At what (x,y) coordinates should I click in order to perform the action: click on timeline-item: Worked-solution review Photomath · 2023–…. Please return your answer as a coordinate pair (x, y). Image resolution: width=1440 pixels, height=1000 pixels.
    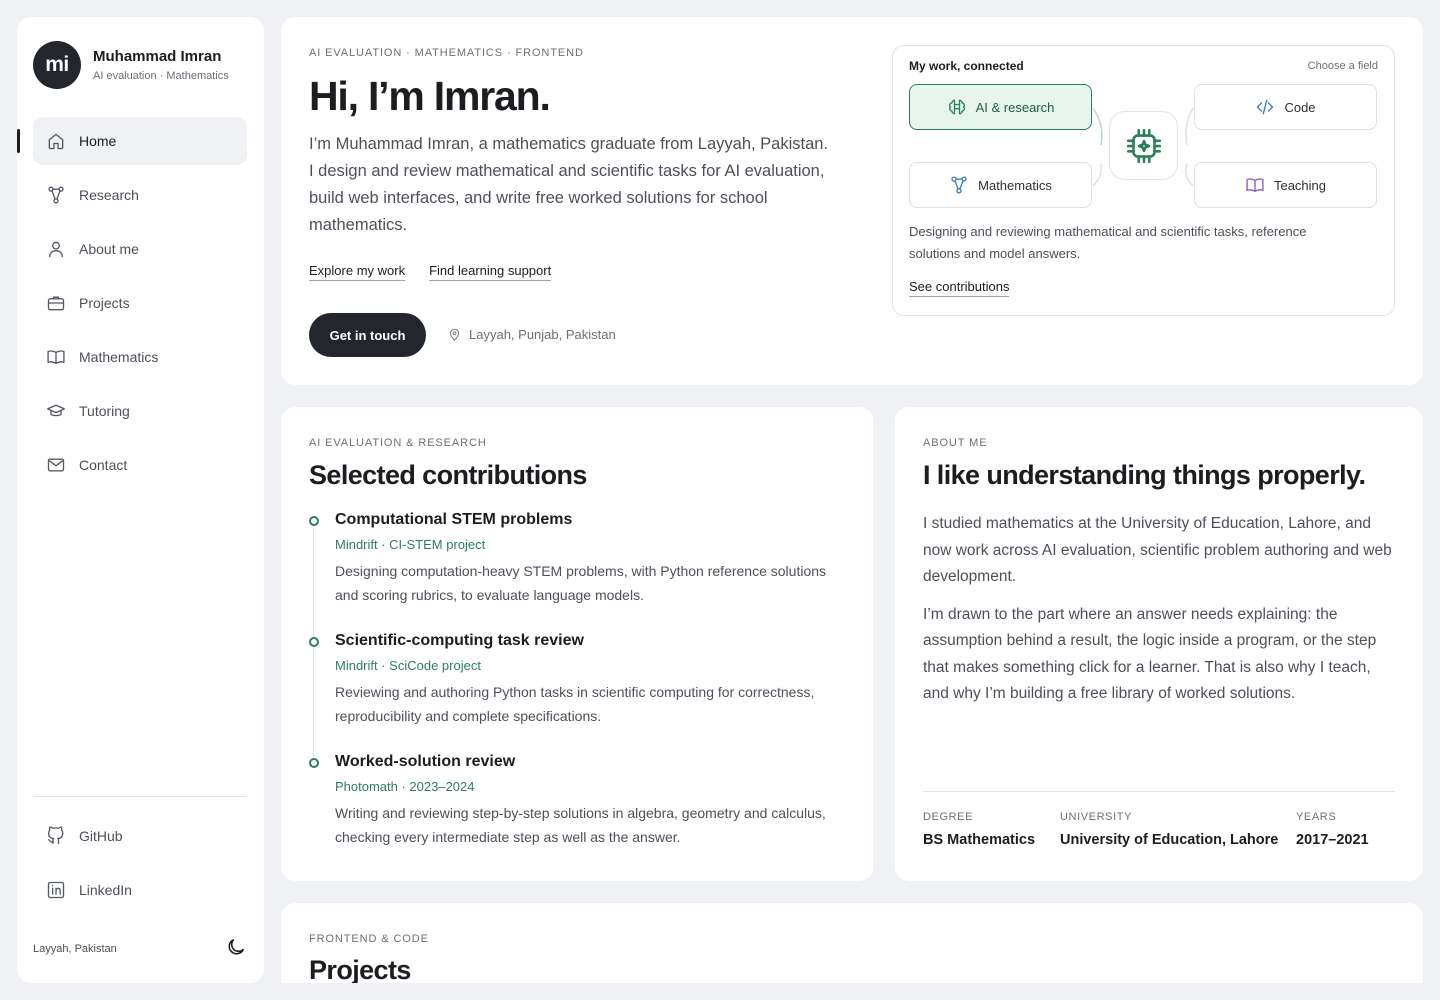
    Looking at the image, I should click on (579, 801).